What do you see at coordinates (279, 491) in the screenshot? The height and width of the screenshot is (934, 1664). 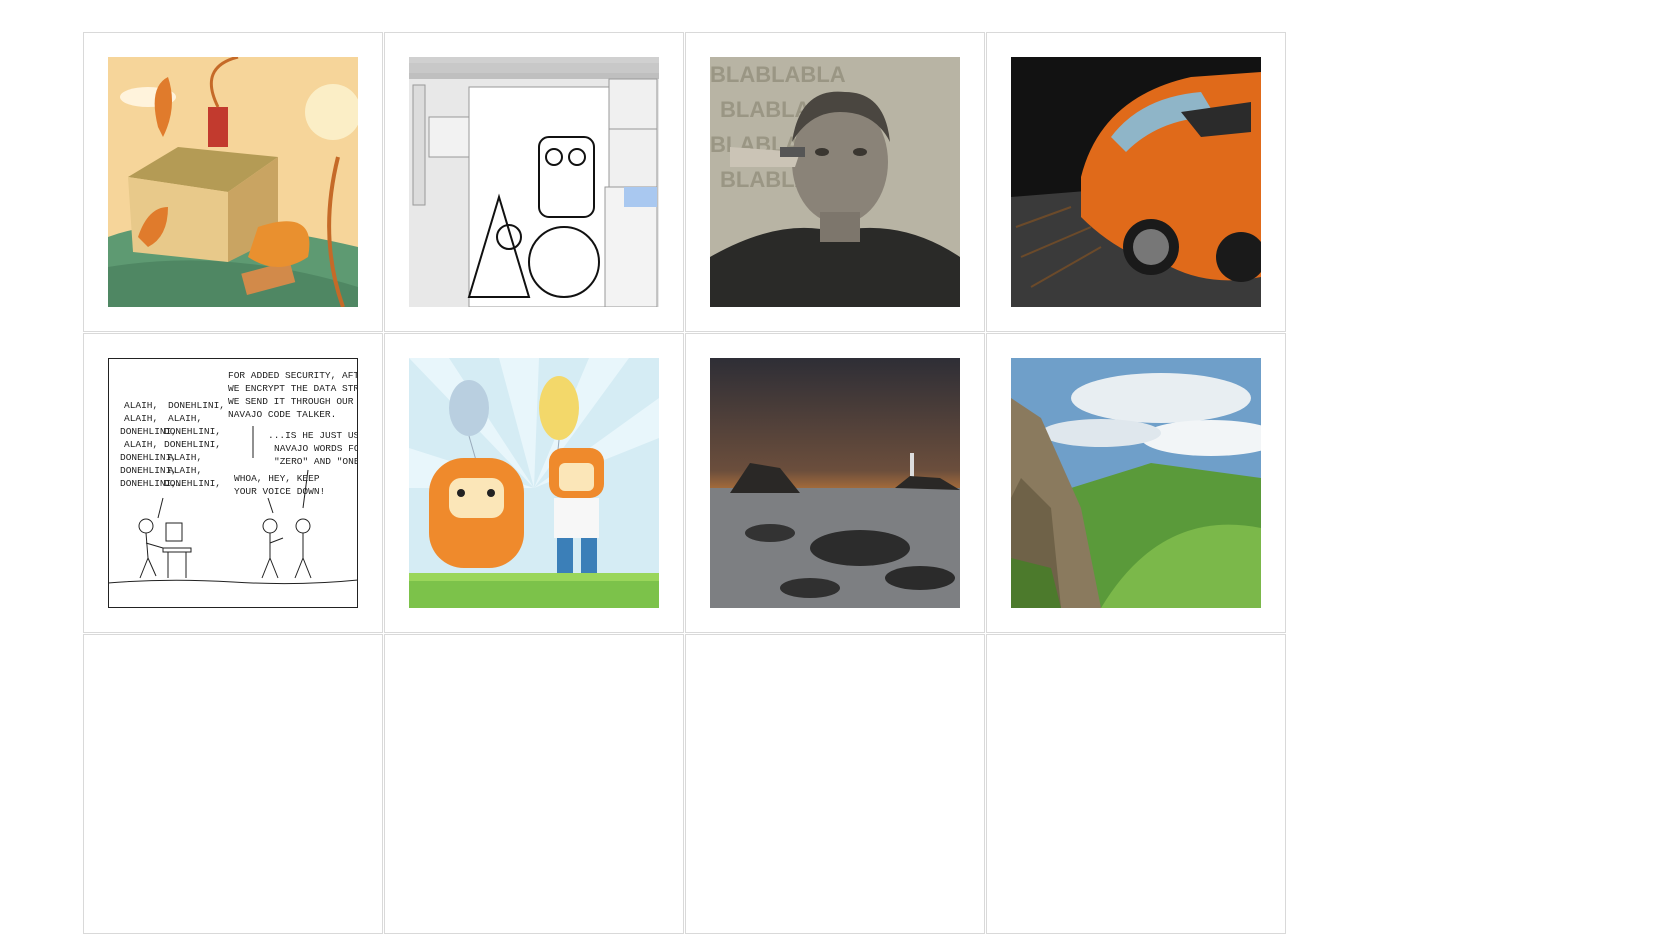 I see `comic-whoa-2: YOUR VOICE DOWN!` at bounding box center [279, 491].